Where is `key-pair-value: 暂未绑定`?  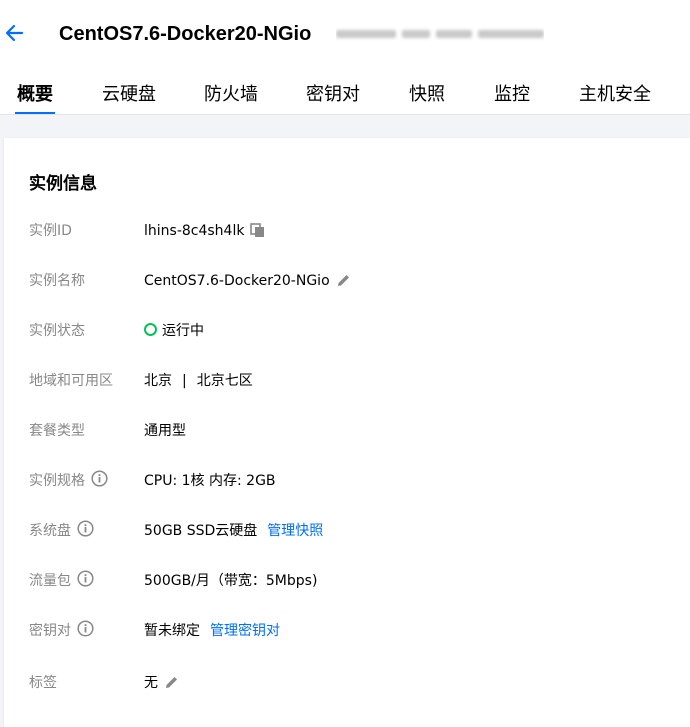 key-pair-value: 暂未绑定 is located at coordinates (172, 631).